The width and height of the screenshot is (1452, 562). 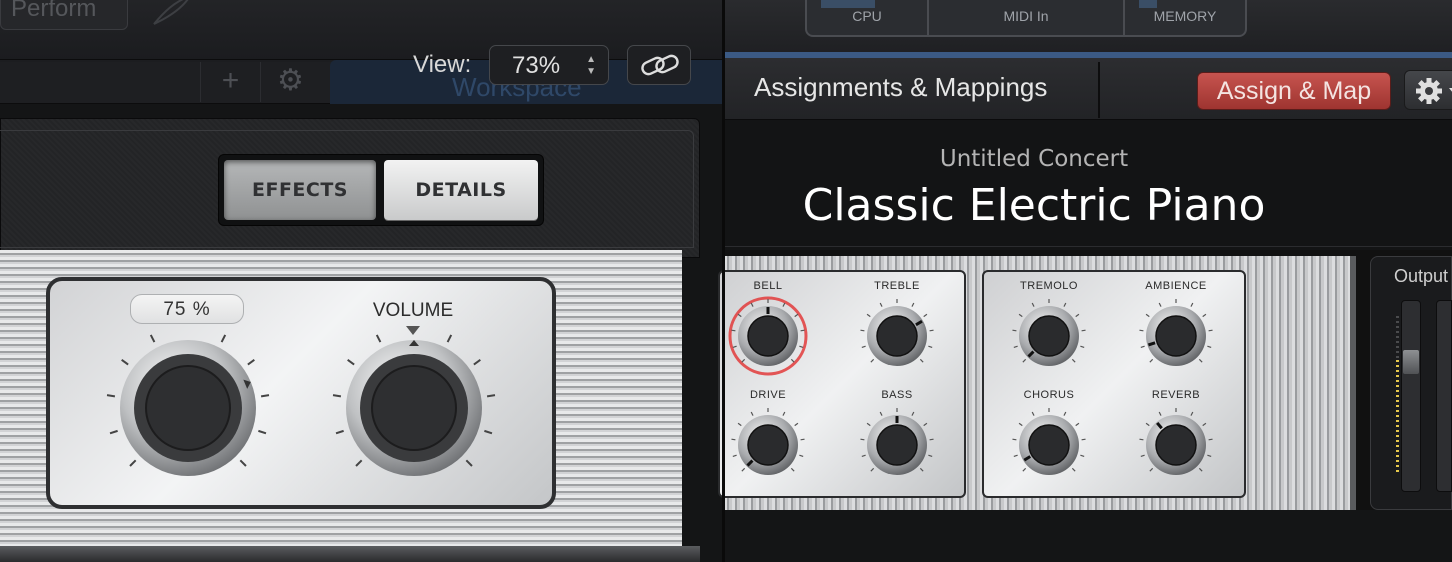 What do you see at coordinates (1434, 91) in the screenshot?
I see `gear-icon` at bounding box center [1434, 91].